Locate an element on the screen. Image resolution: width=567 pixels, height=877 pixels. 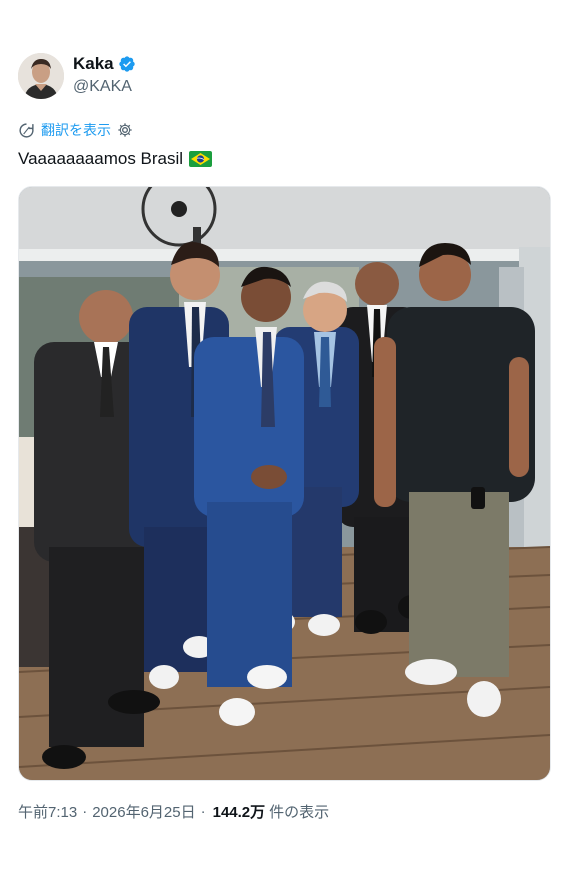
display-name: Kaka is located at coordinates (93, 64).